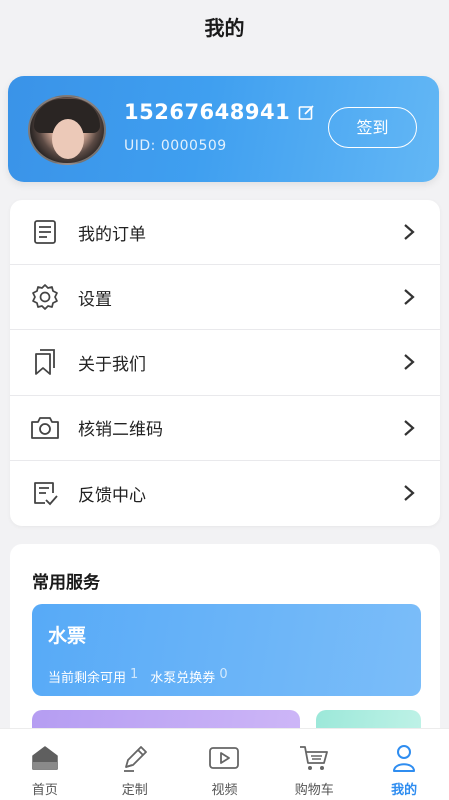 The width and height of the screenshot is (449, 800). Describe the element at coordinates (45, 232) in the screenshot. I see `order-list-icon` at that location.